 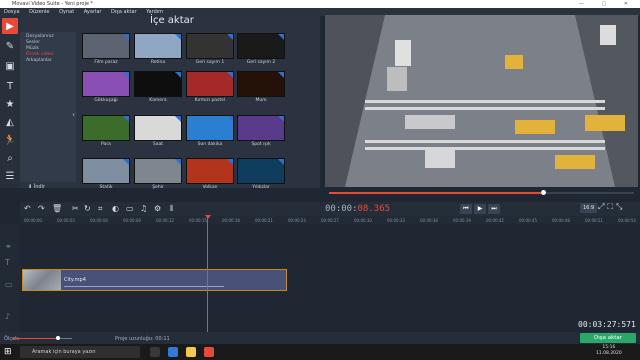 I want to click on next-frame-icon: ⏭, so click(x=494, y=209).